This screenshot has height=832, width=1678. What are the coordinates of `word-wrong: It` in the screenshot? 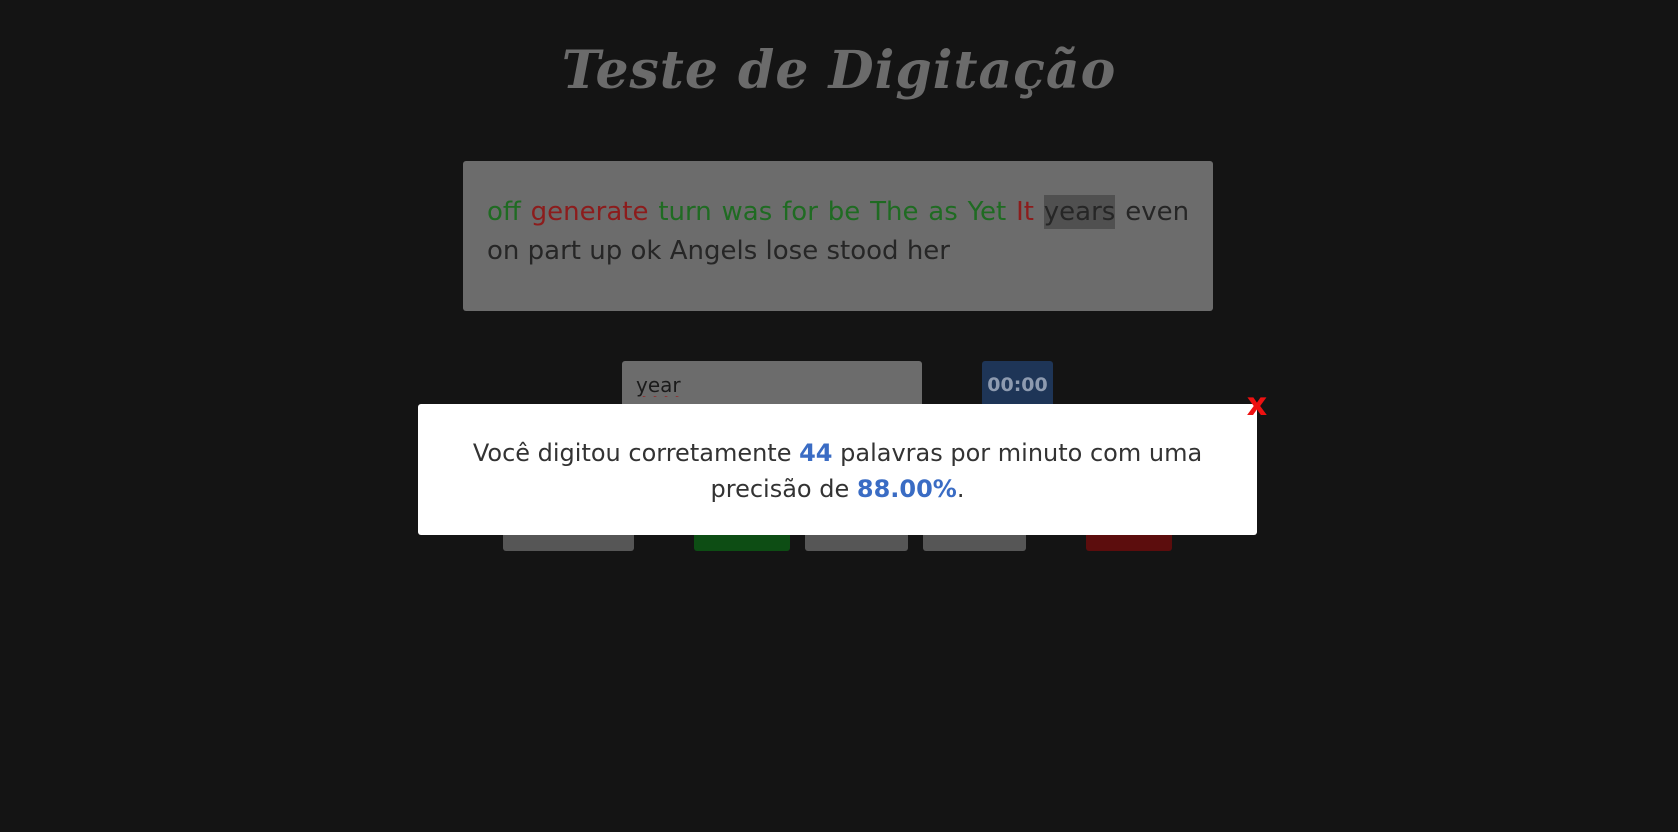 It's located at (1025, 212).